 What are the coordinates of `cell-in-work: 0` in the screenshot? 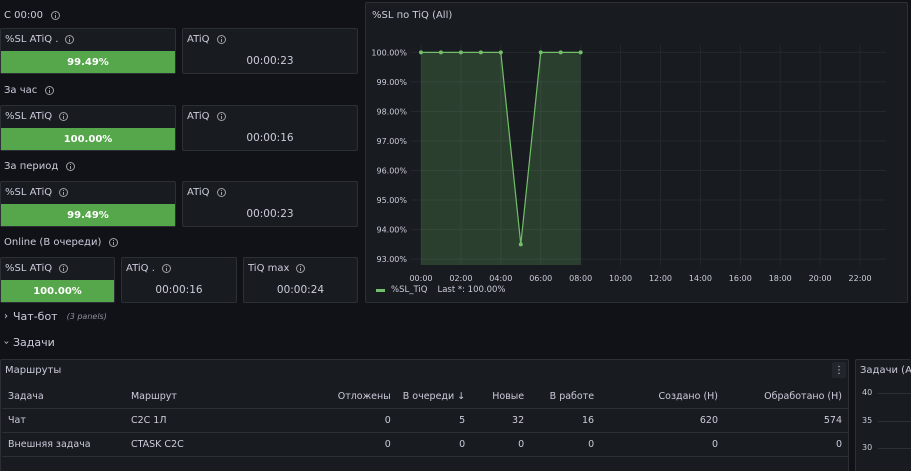 It's located at (565, 444).